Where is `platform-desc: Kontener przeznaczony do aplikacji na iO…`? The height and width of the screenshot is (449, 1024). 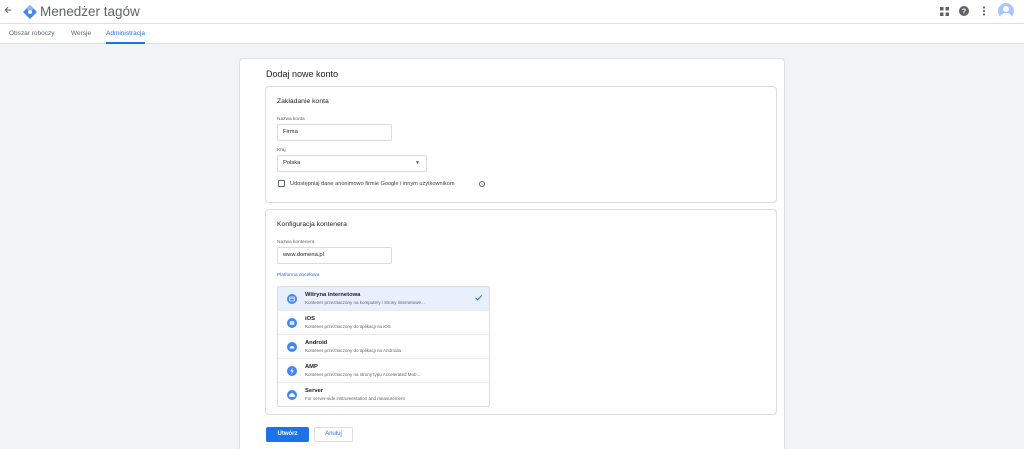 platform-desc: Kontener przeznaczony do aplikacji na iO… is located at coordinates (348, 326).